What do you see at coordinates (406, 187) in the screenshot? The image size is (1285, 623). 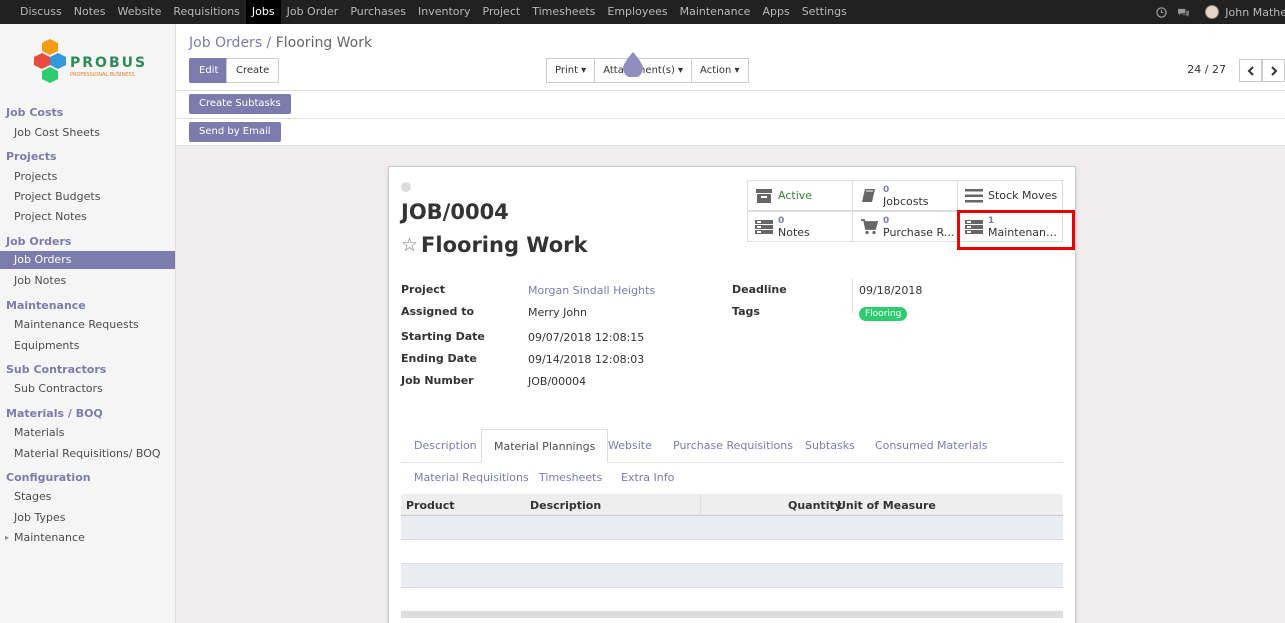 I see `priority-dot` at bounding box center [406, 187].